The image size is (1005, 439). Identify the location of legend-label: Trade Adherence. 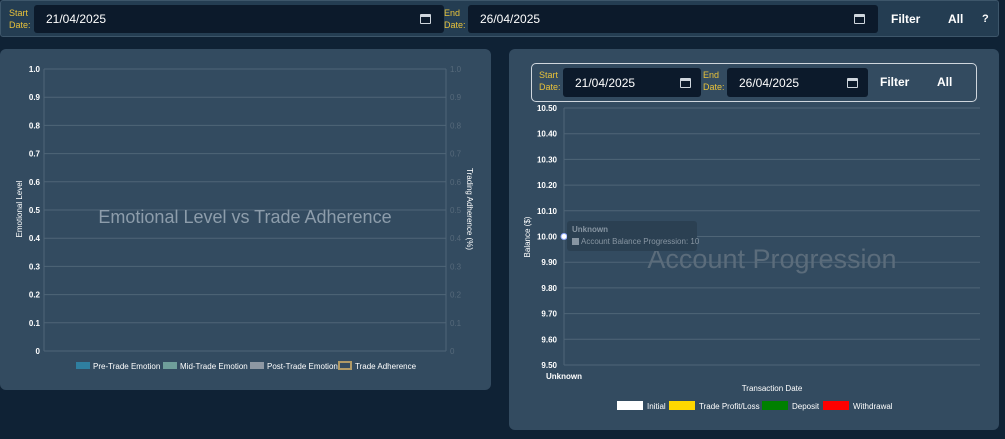
(386, 366).